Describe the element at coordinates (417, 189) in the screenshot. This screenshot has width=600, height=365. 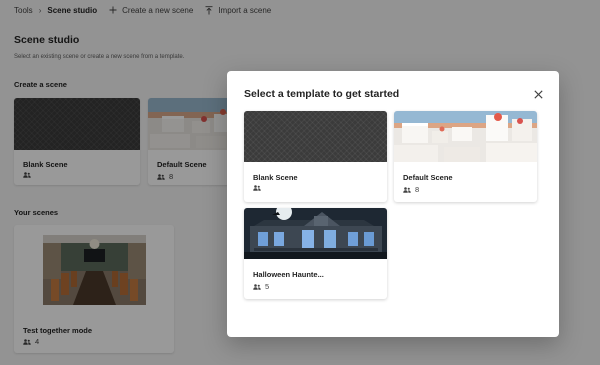
I see `participant-count: 8` at that location.